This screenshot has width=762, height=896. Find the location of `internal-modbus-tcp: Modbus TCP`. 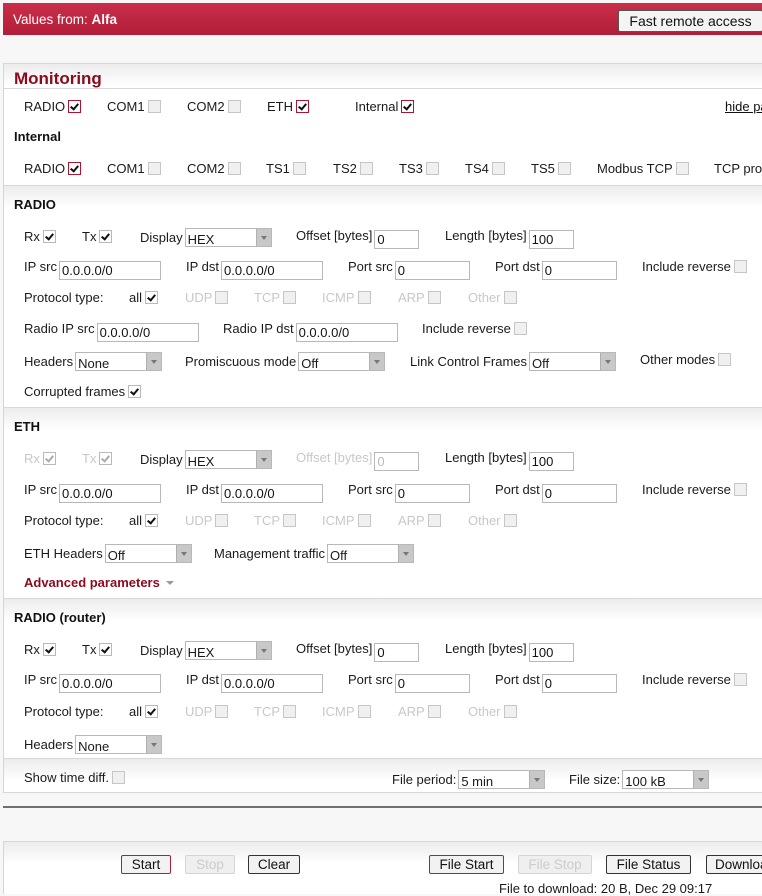

internal-modbus-tcp: Modbus TCP is located at coordinates (643, 168).